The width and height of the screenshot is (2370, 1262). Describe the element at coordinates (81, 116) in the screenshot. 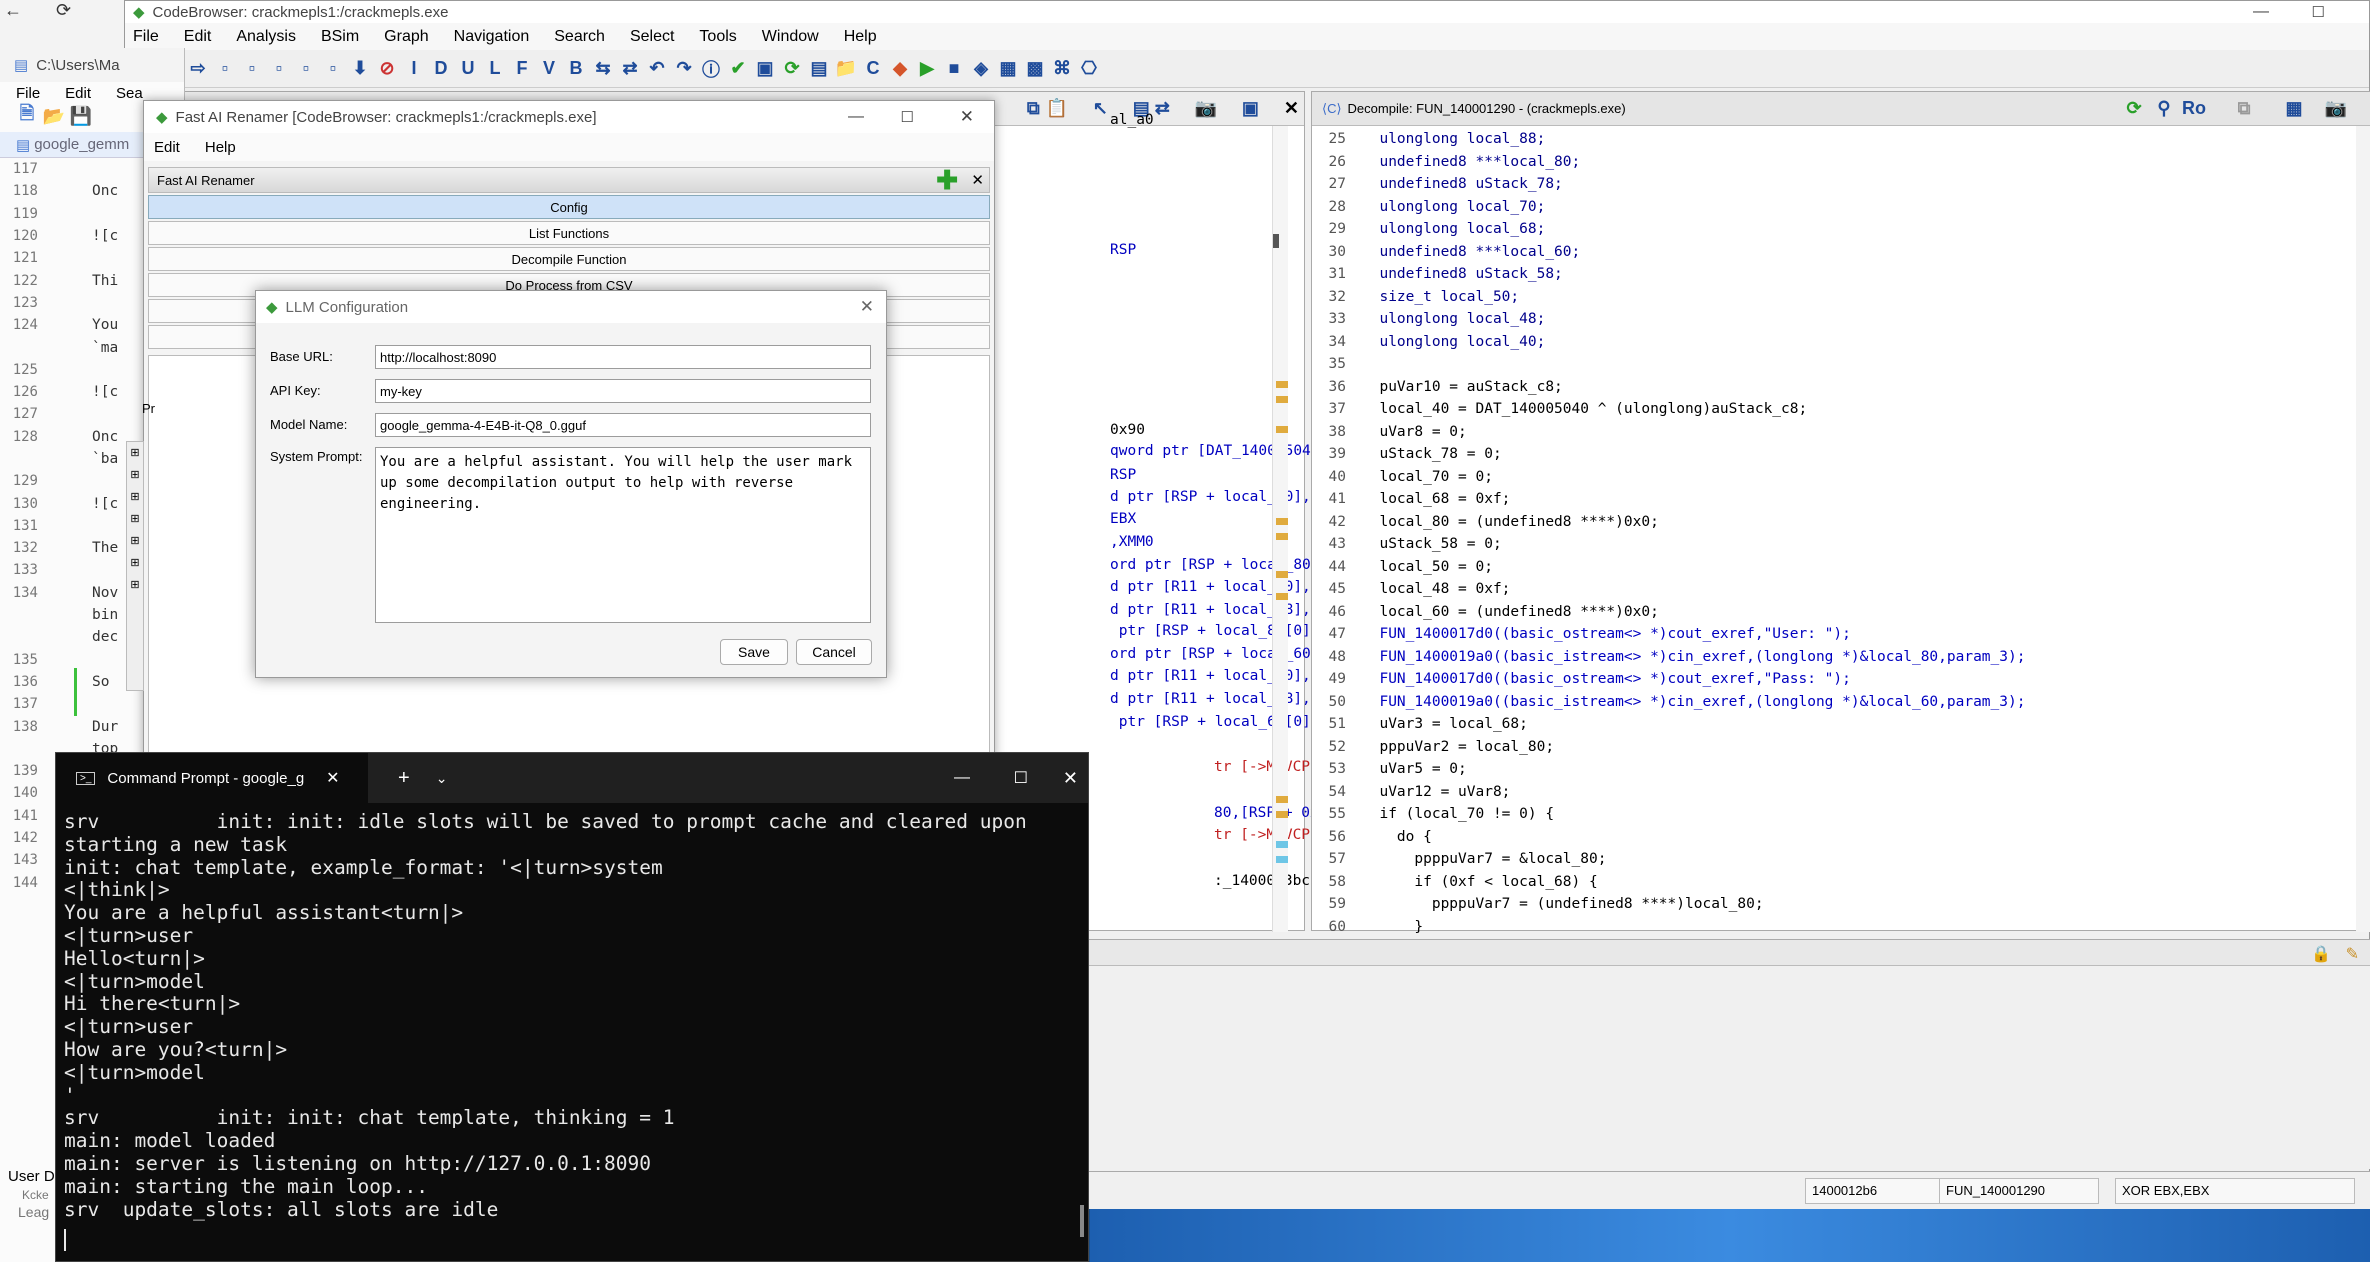

I see `save-icon: 💾` at that location.